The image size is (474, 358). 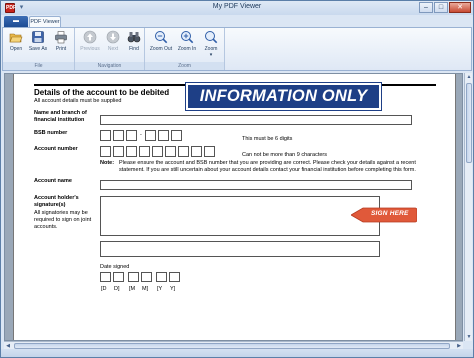 I want to click on account-name-field, so click(x=256, y=185).